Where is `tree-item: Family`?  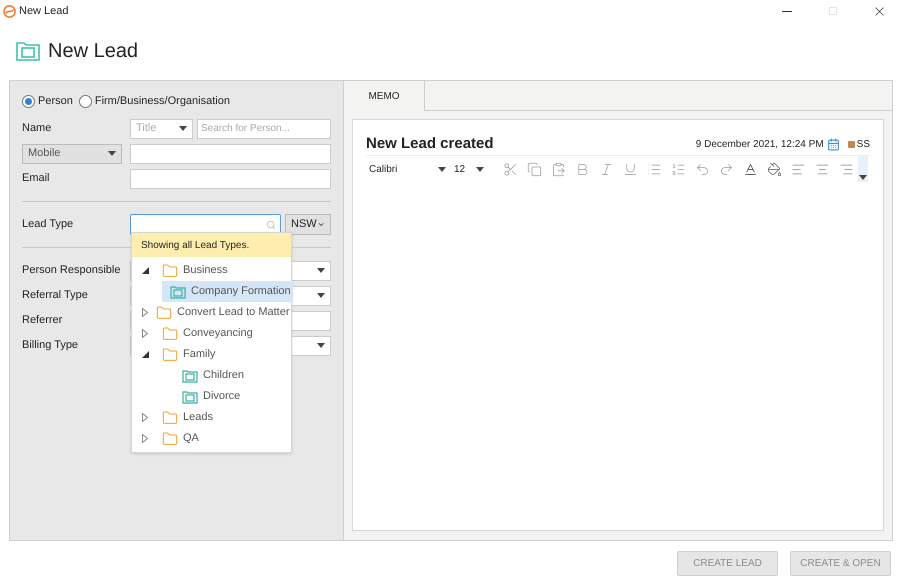
tree-item: Family is located at coordinates (186, 354).